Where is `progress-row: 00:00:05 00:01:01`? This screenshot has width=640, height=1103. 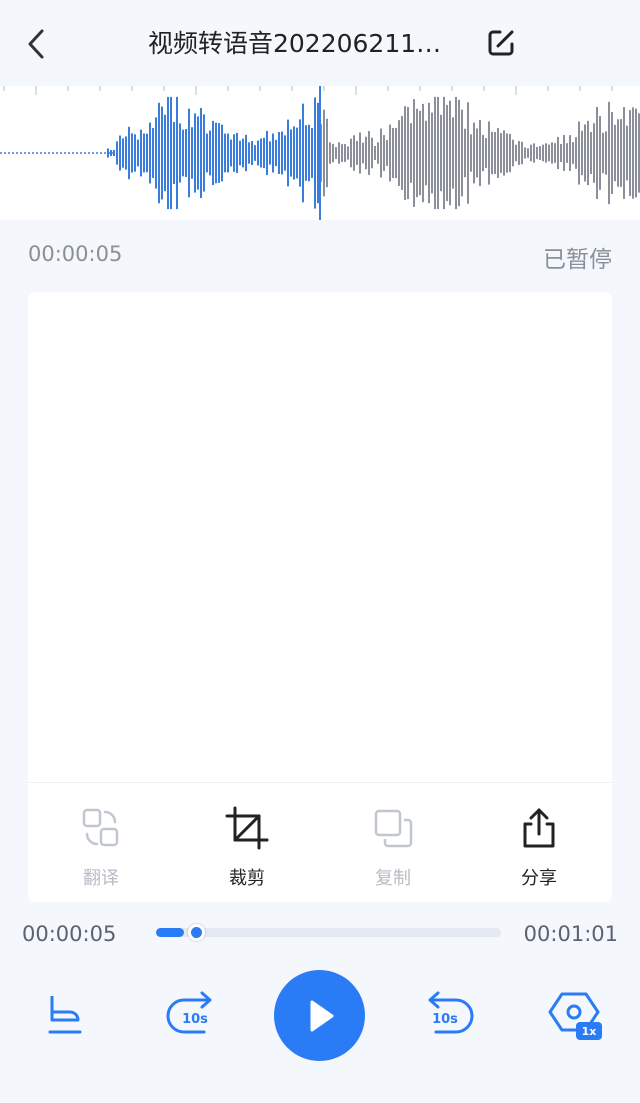
progress-row: 00:00:05 00:01:01 is located at coordinates (320, 934).